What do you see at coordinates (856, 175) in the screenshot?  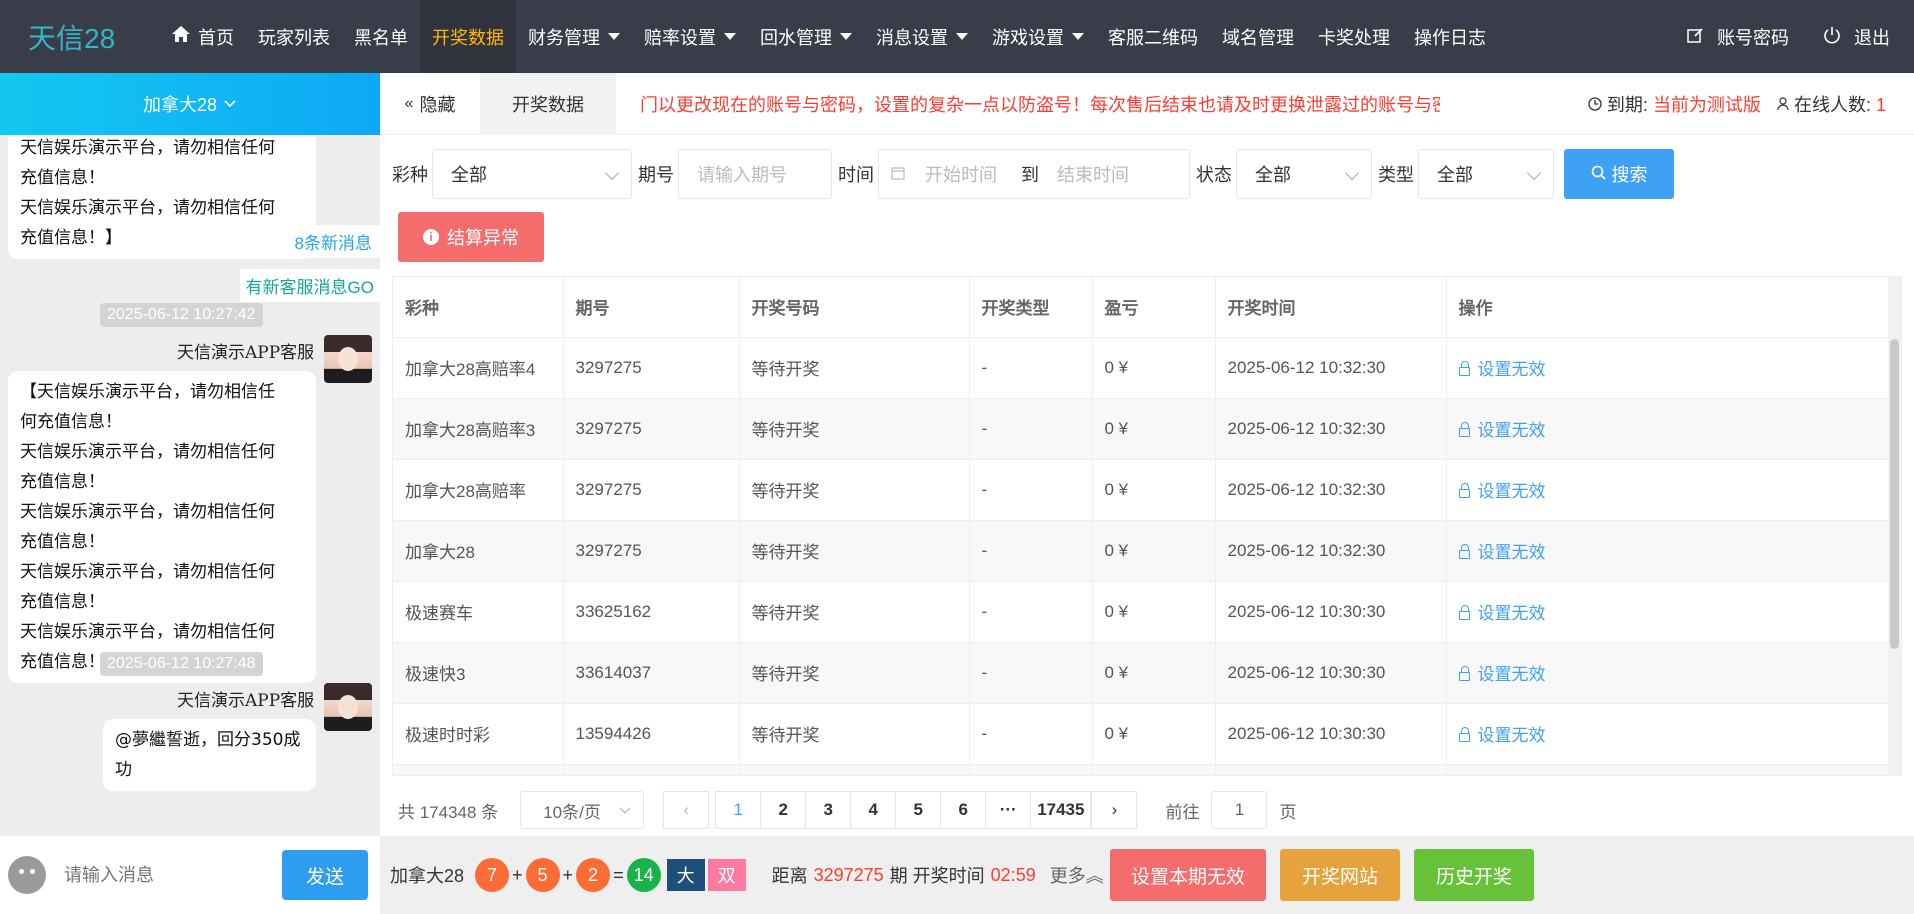 I see `time-label: 时间` at bounding box center [856, 175].